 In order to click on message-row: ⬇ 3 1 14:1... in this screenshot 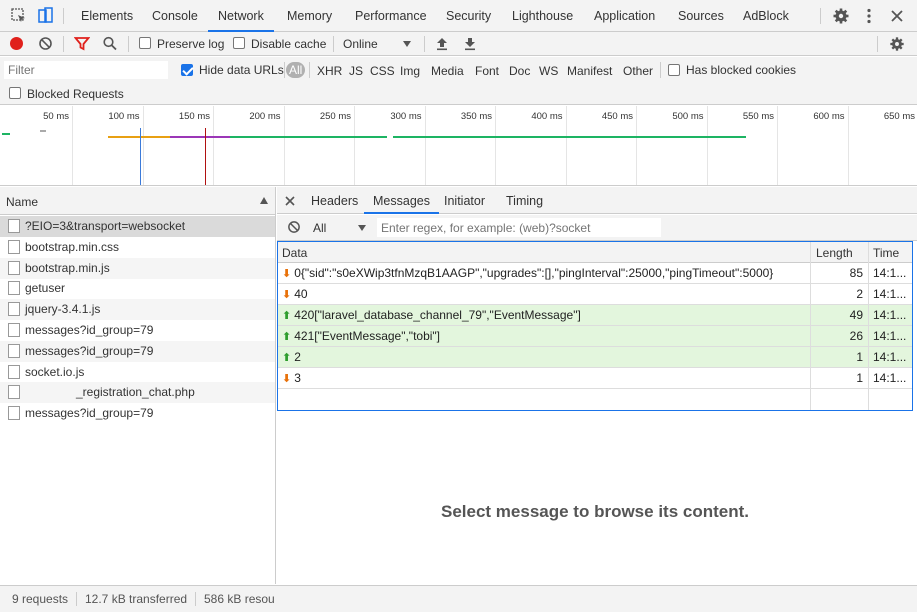, I will do `click(595, 378)`.